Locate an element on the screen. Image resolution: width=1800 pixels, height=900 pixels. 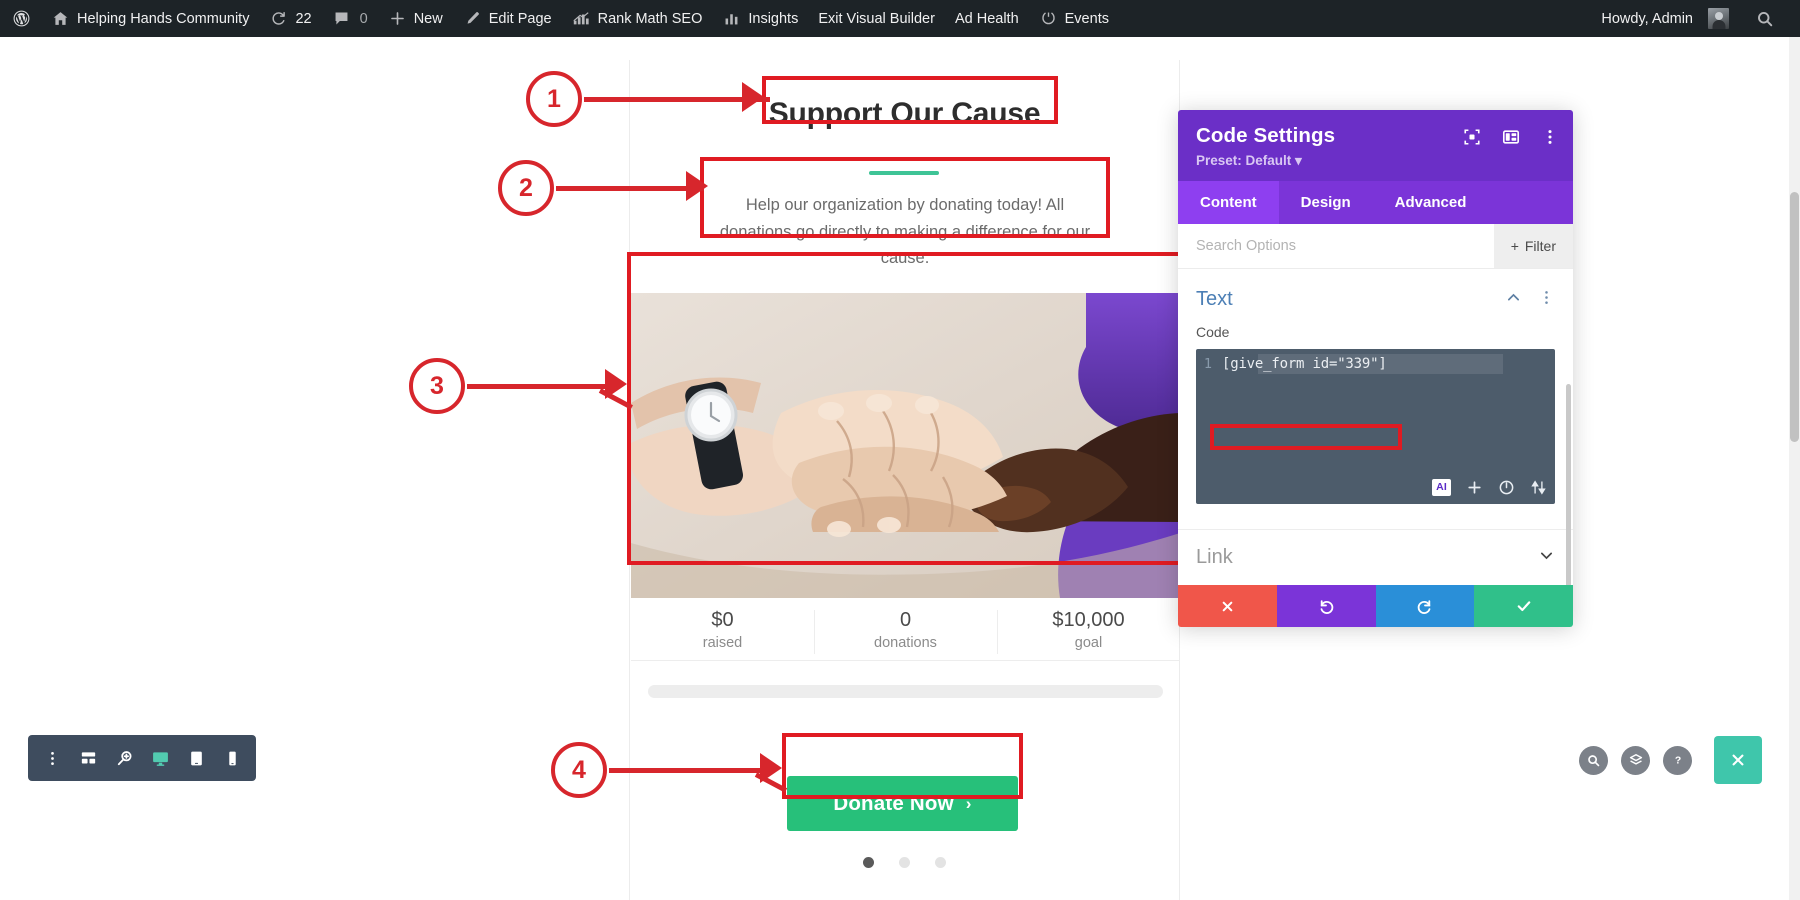
builder-float-controls: ? is located at coordinates (1670, 760).